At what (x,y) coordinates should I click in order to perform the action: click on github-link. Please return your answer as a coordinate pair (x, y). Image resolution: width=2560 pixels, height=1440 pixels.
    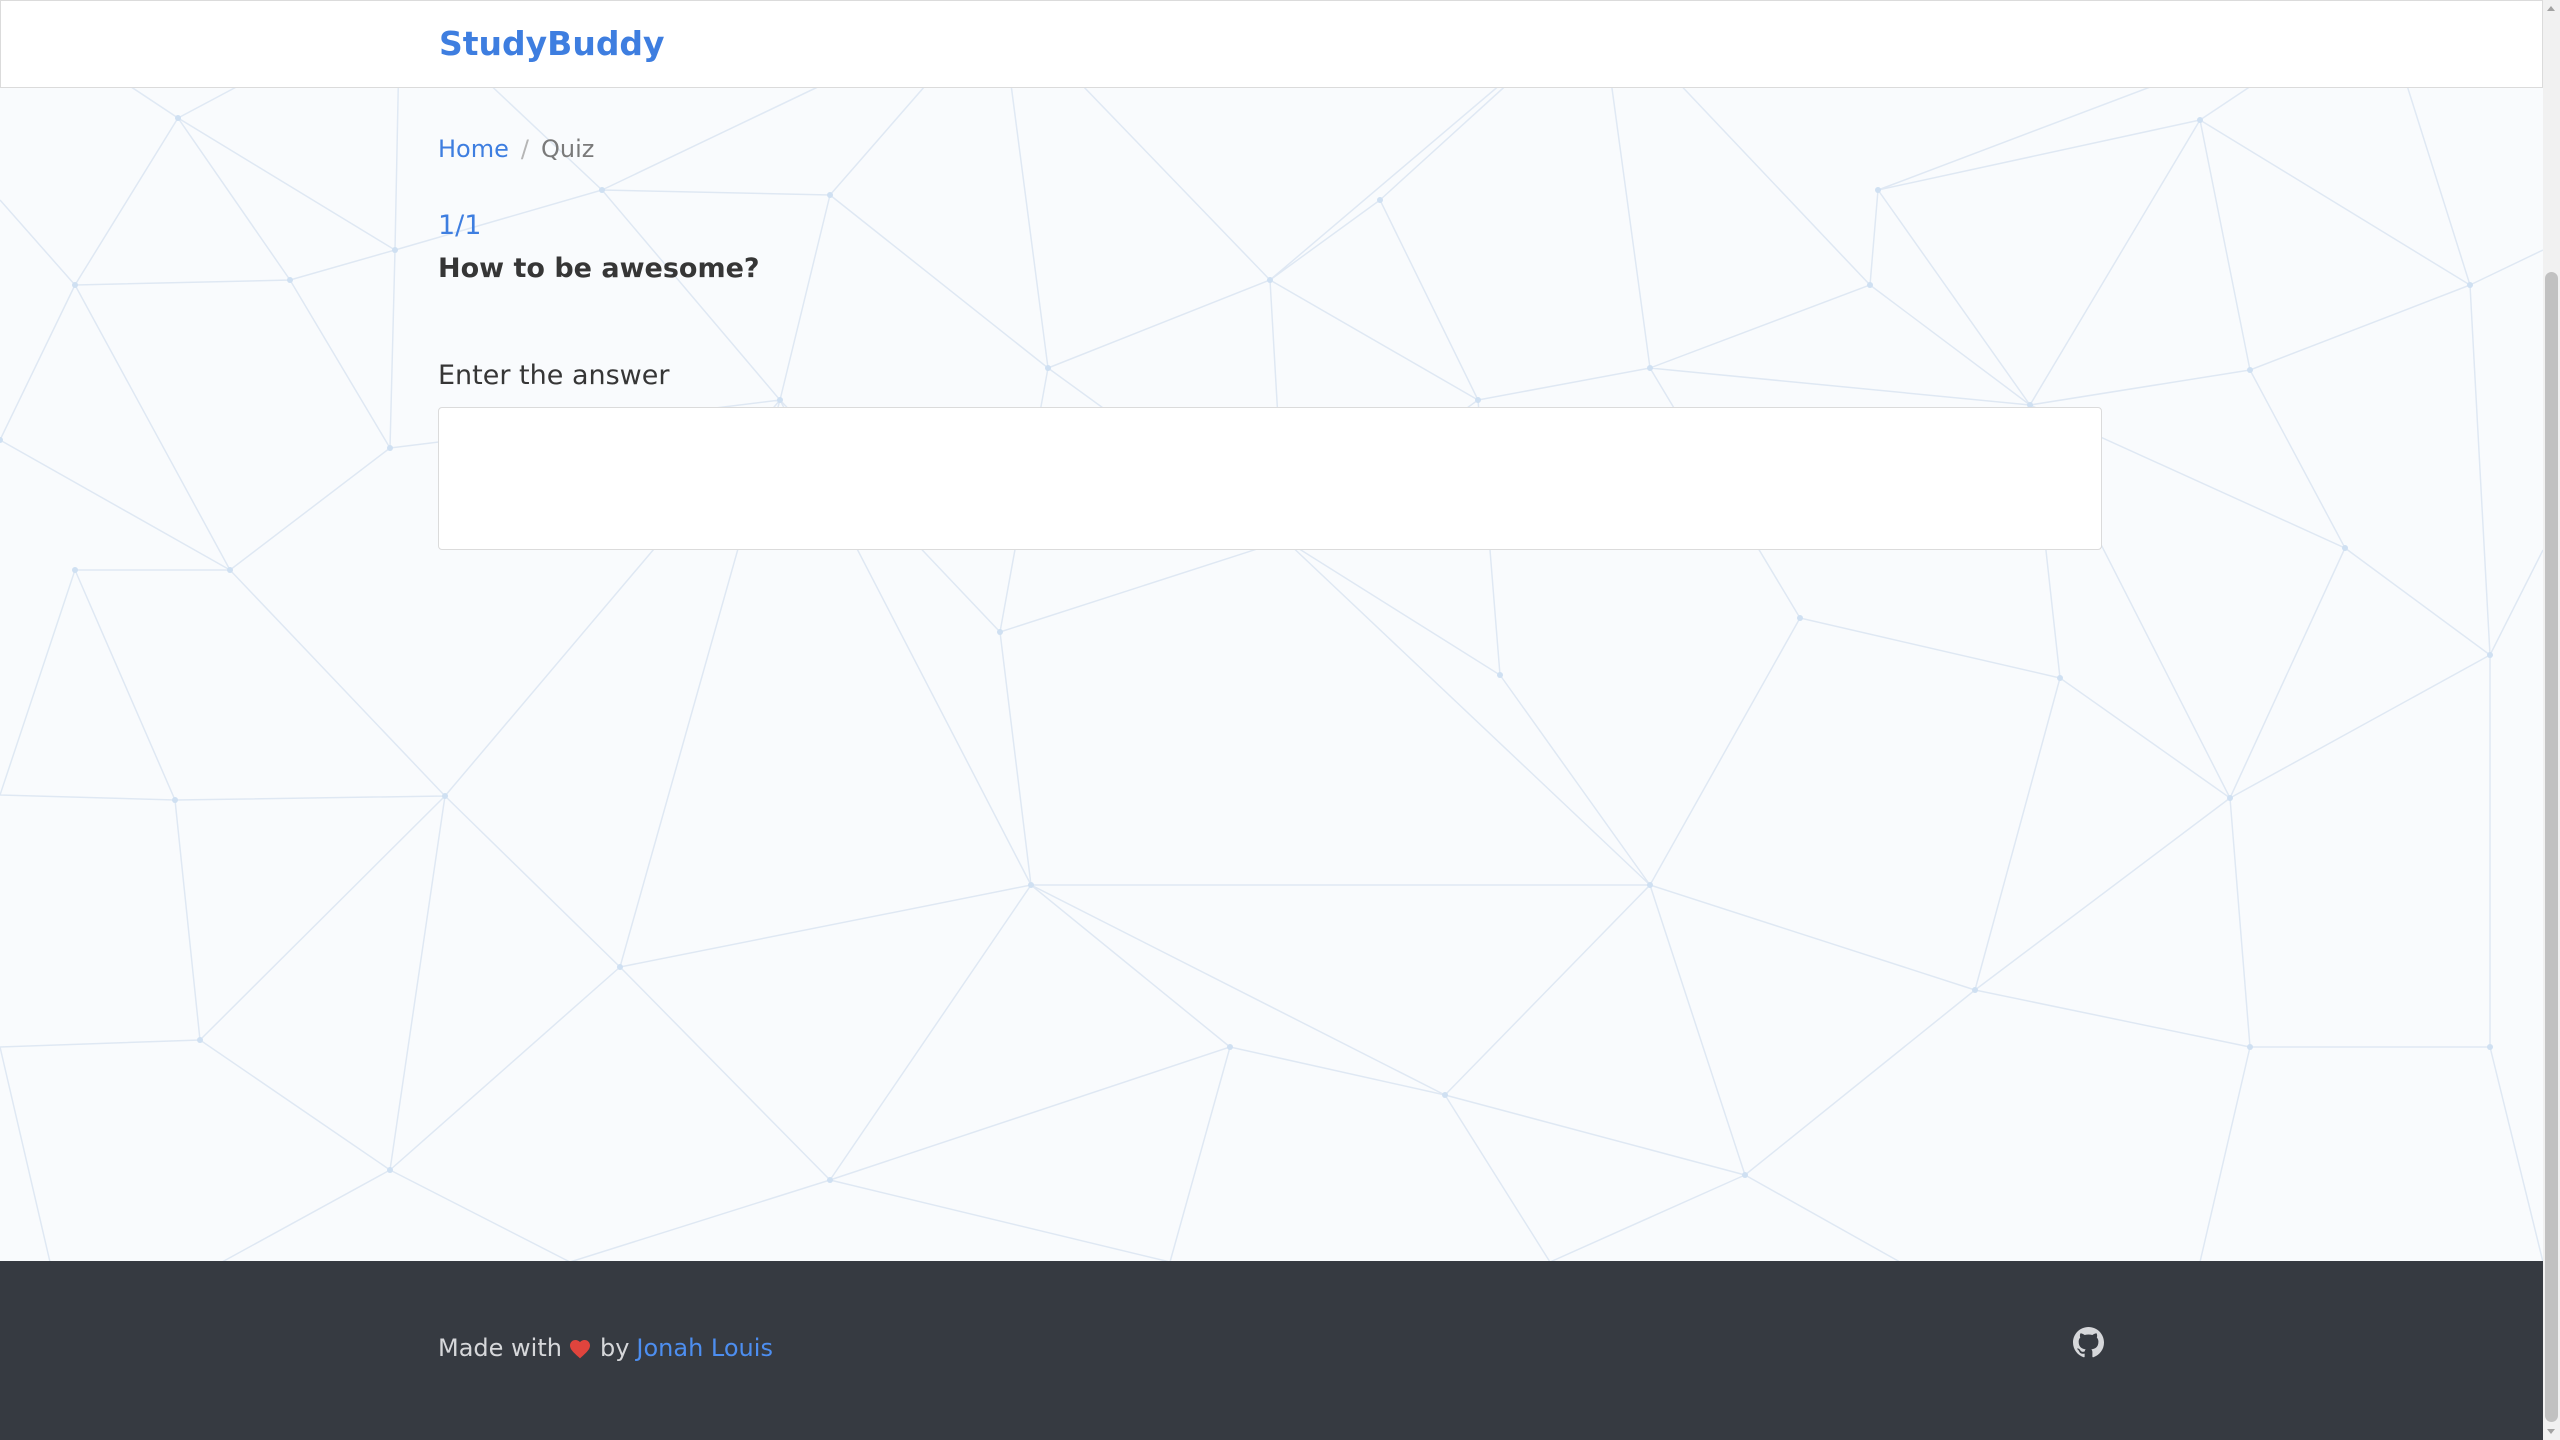
    Looking at the image, I should click on (2088, 1342).